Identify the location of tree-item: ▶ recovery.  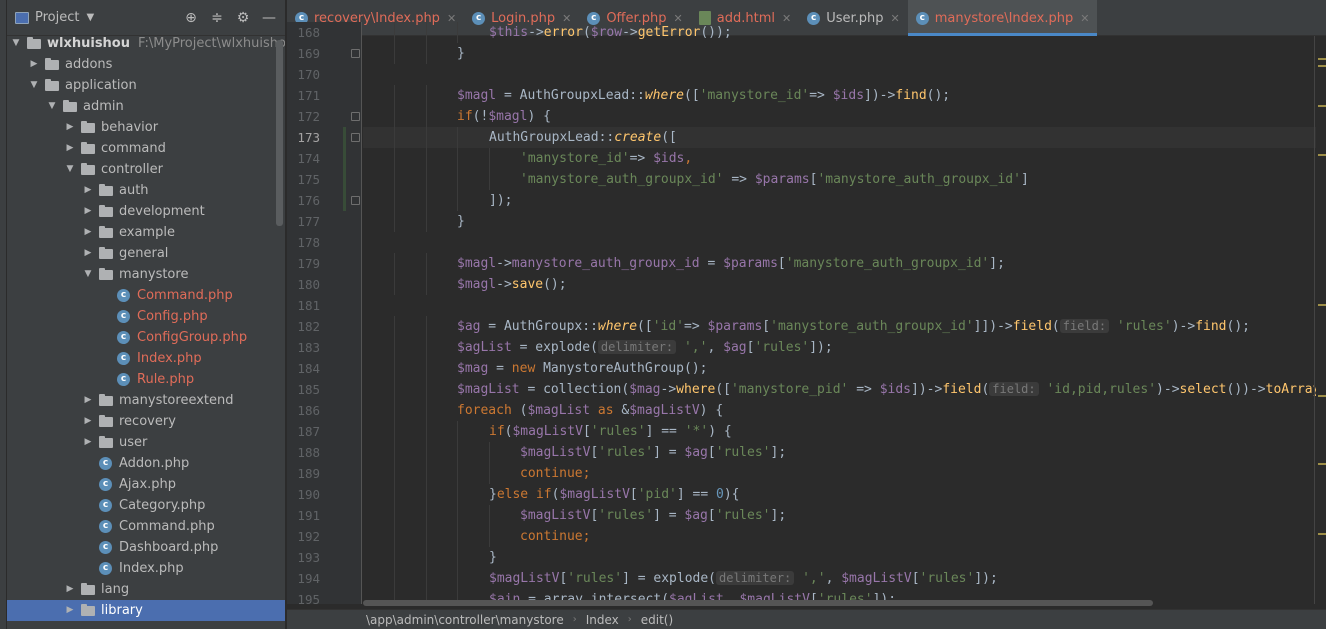
(146, 421).